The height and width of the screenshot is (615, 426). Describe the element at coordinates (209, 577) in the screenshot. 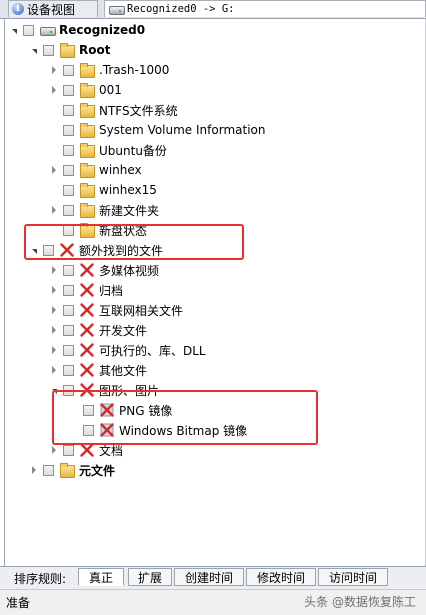

I see `sort-option-created: 创建时间` at that location.